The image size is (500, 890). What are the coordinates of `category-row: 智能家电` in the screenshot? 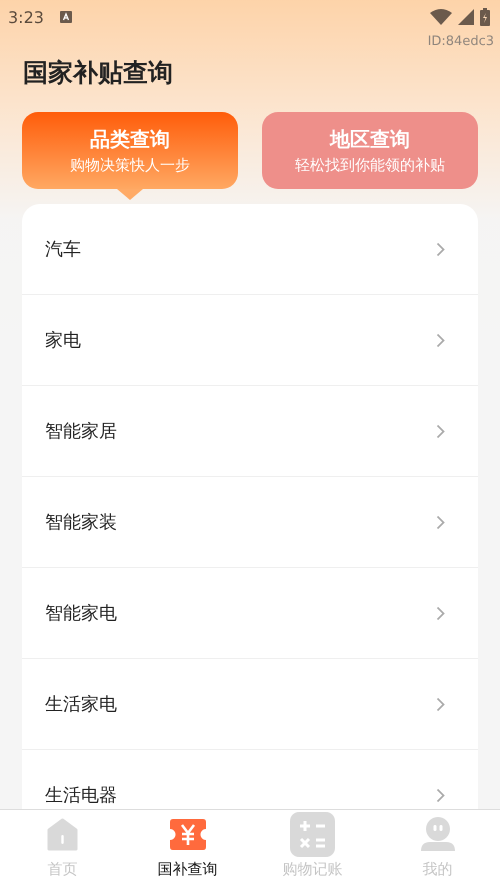 It's located at (250, 613).